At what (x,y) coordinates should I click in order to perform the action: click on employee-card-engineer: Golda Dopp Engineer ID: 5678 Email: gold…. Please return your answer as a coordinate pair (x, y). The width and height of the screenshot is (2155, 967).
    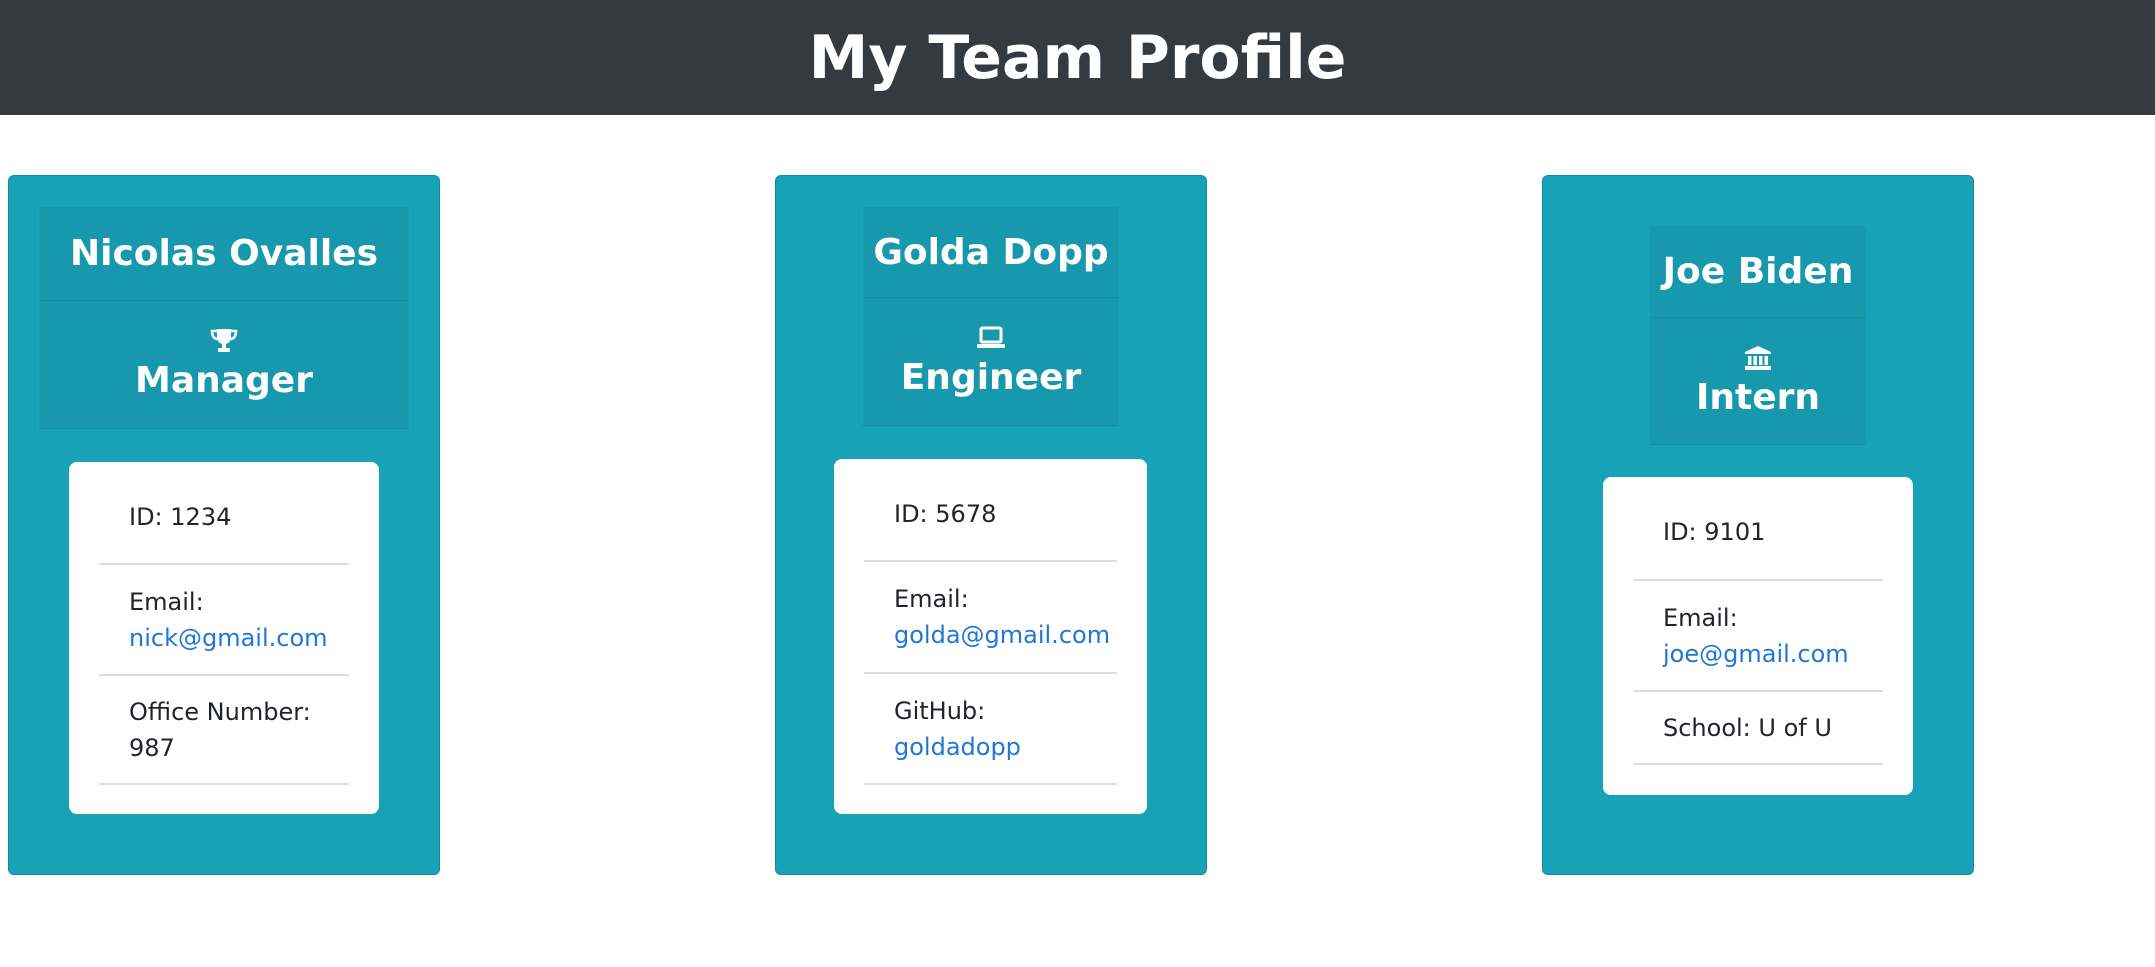
    Looking at the image, I should click on (991, 525).